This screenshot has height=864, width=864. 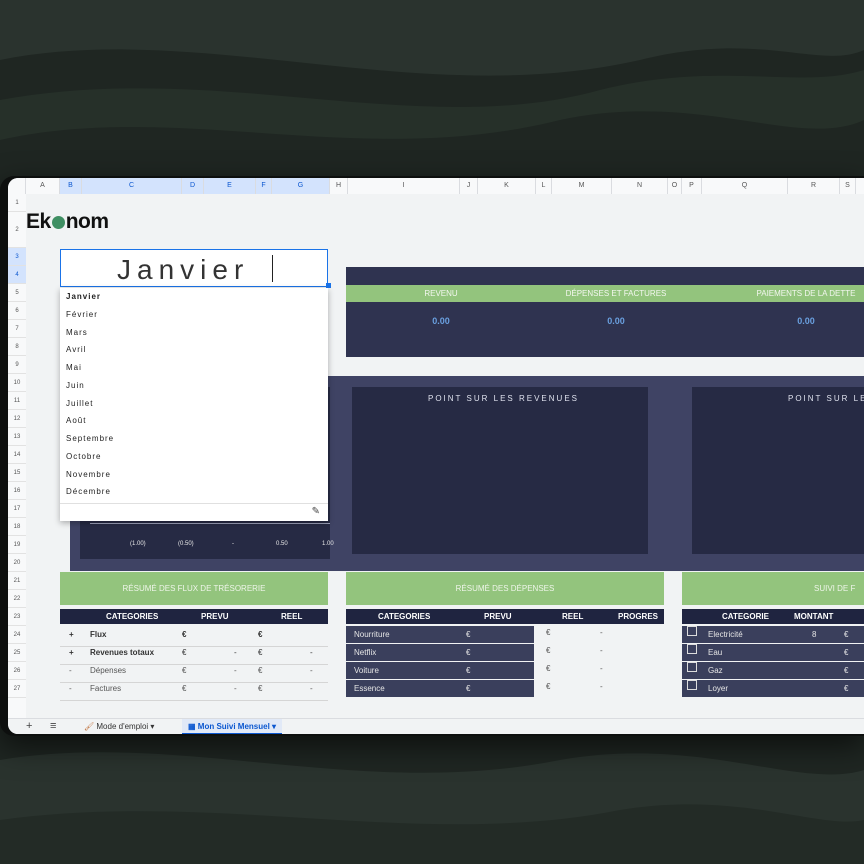 What do you see at coordinates (83, 296) in the screenshot?
I see `month-option: Janvier` at bounding box center [83, 296].